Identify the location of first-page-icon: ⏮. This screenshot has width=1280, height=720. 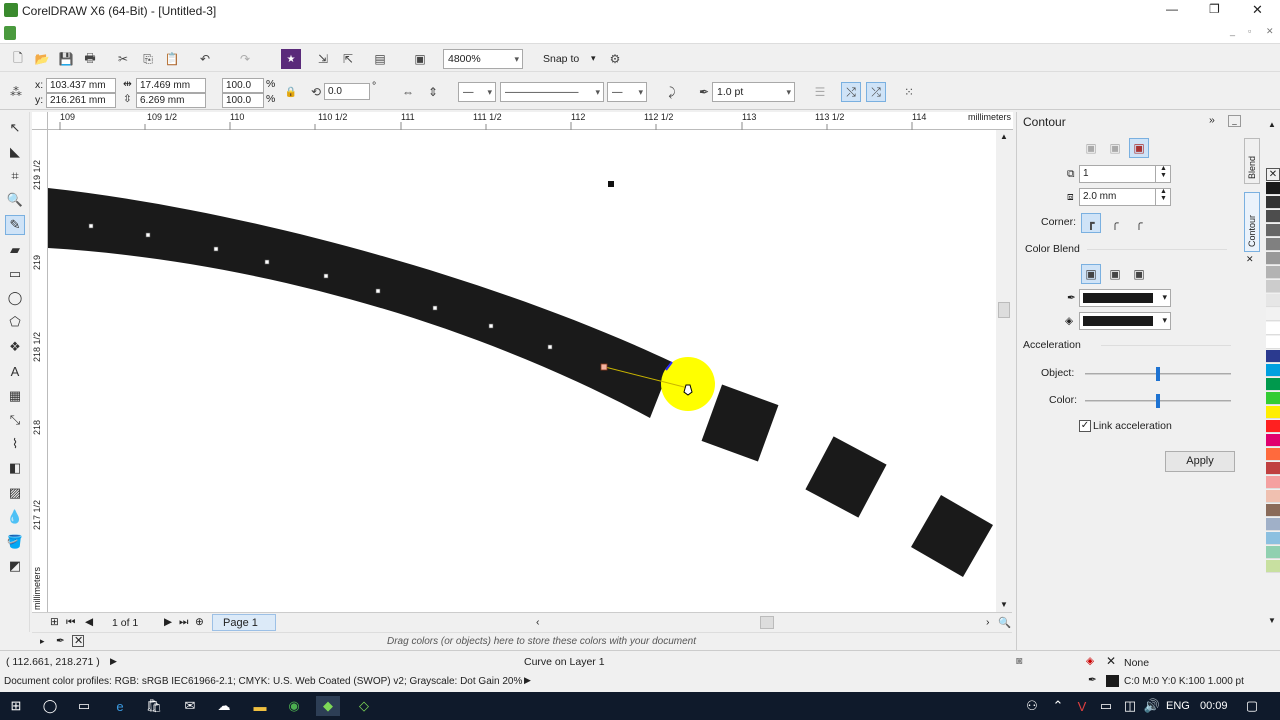
(70, 622).